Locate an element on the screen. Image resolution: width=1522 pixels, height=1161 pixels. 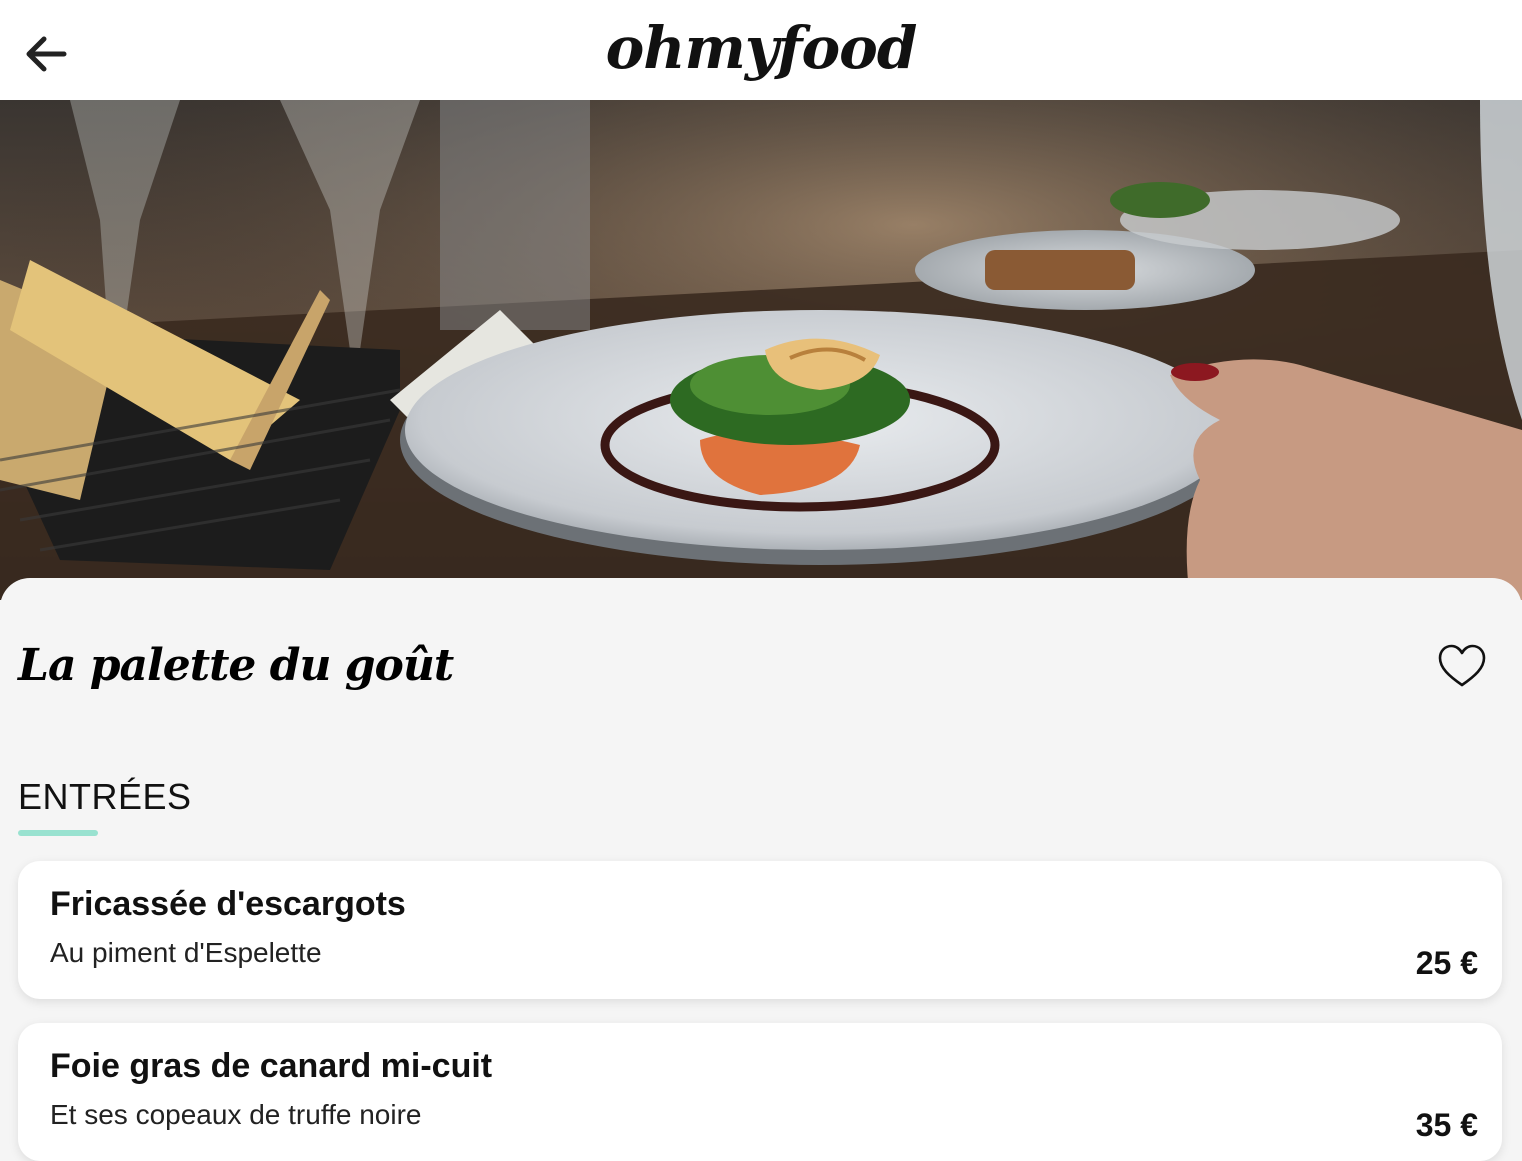
dish-description: Au piment d'Espelette is located at coordinates (186, 952).